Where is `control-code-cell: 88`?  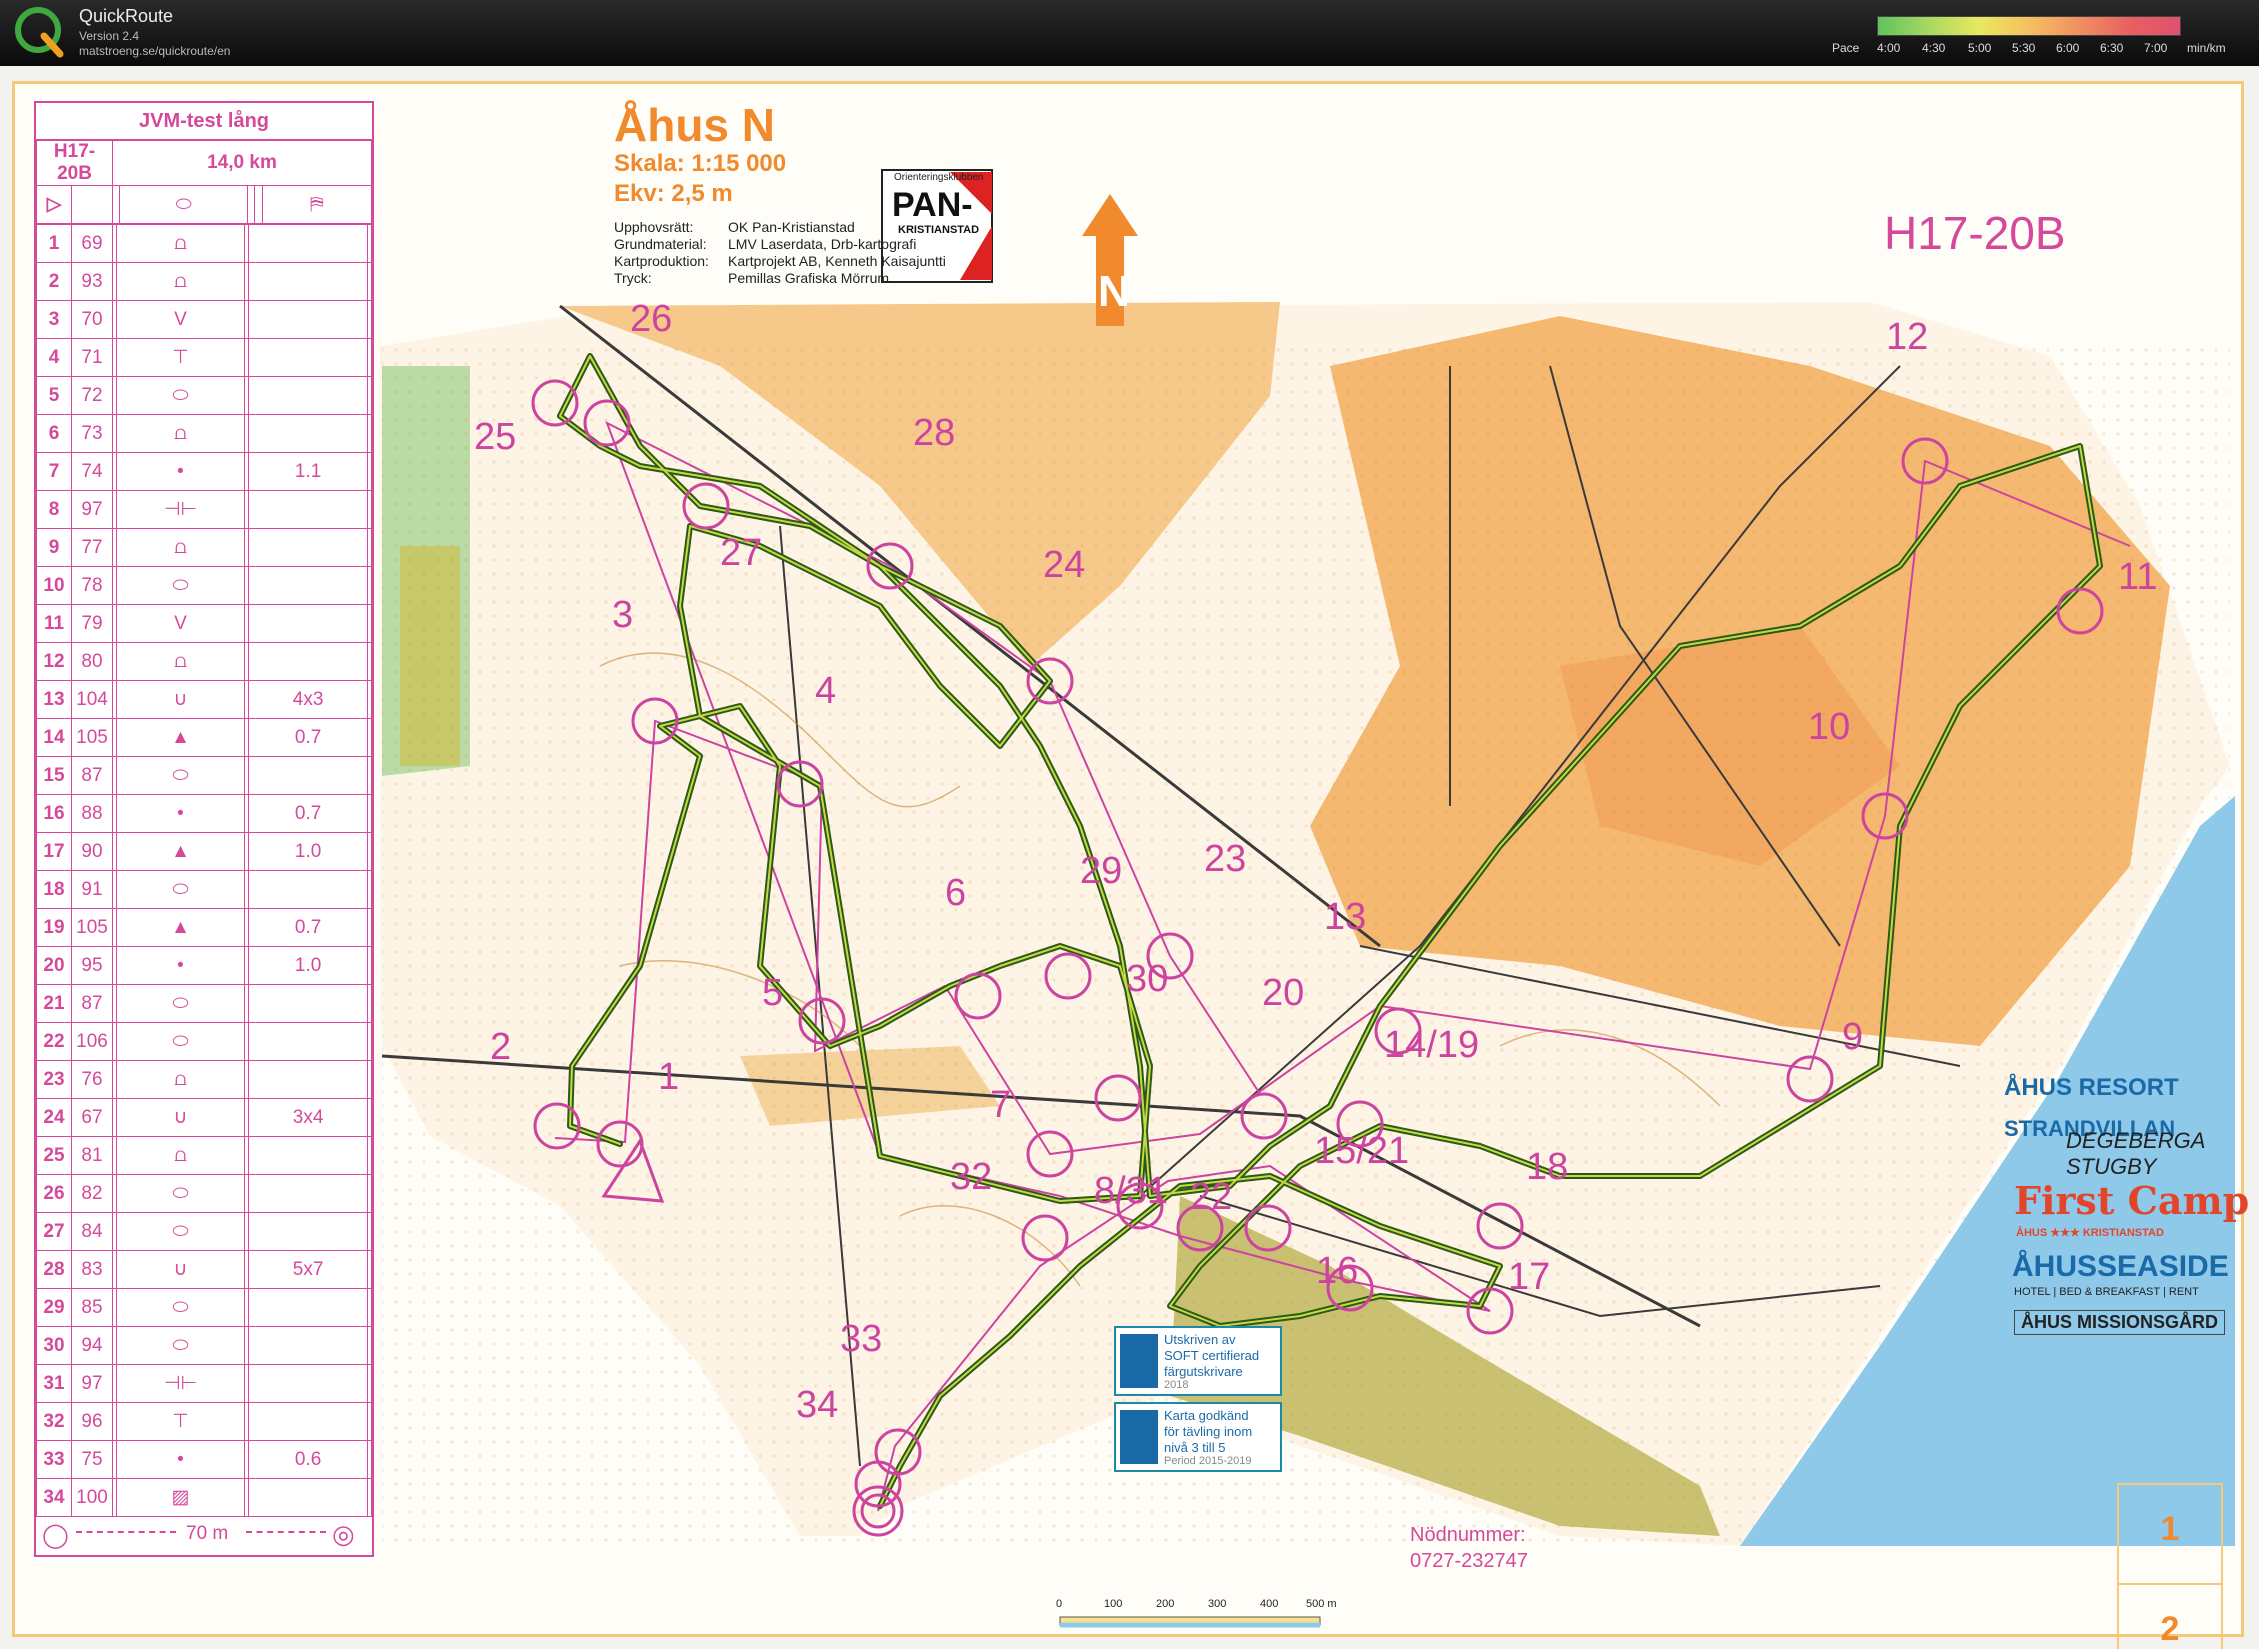 control-code-cell: 88 is located at coordinates (92, 813).